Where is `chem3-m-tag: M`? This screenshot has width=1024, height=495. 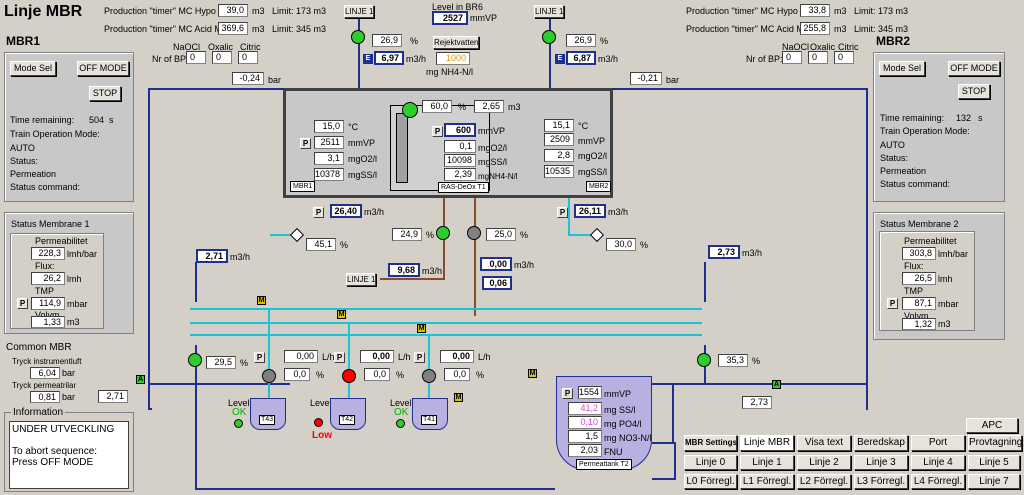 chem3-m-tag: M is located at coordinates (421, 328).